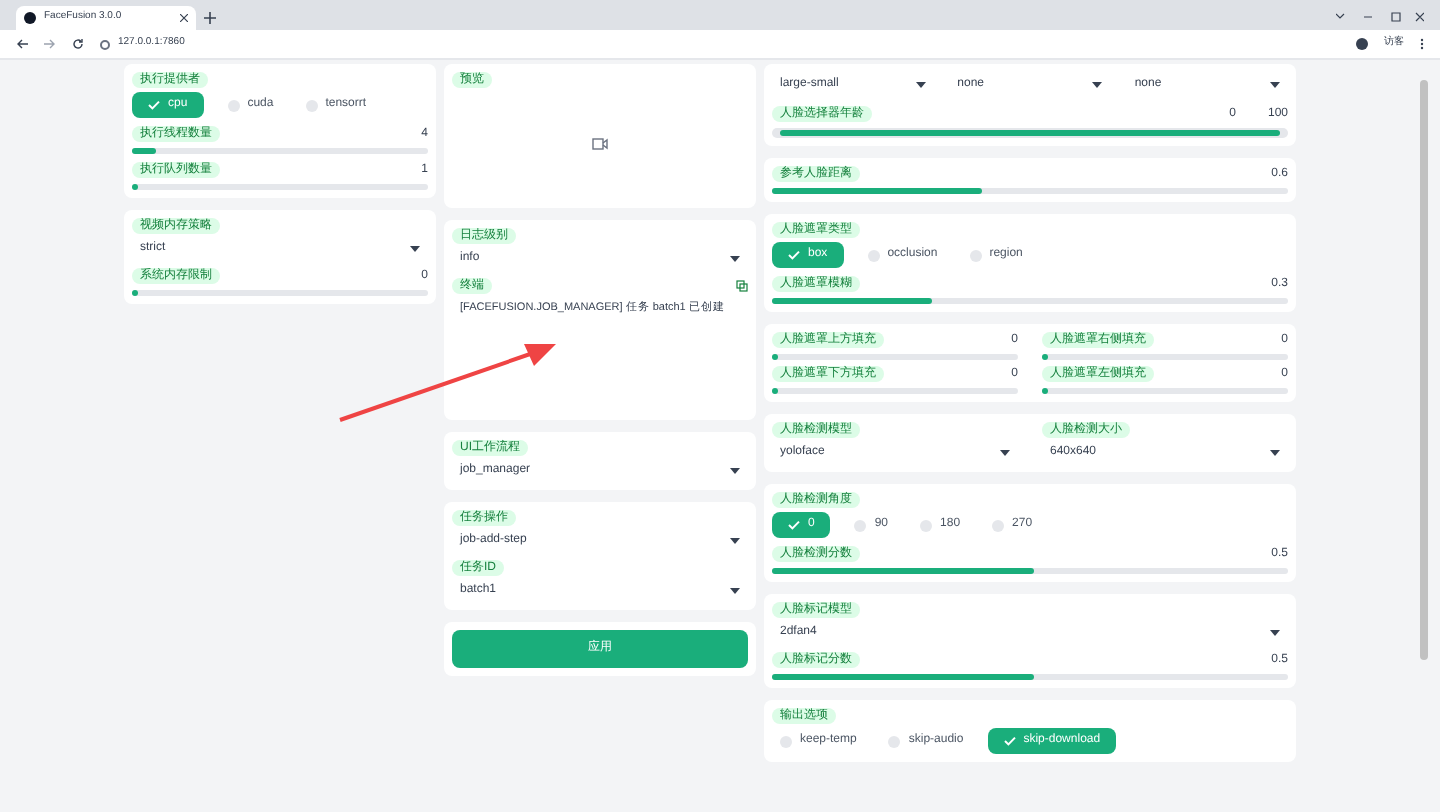 The height and width of the screenshot is (812, 1440). I want to click on forward-icon, so click(50, 44).